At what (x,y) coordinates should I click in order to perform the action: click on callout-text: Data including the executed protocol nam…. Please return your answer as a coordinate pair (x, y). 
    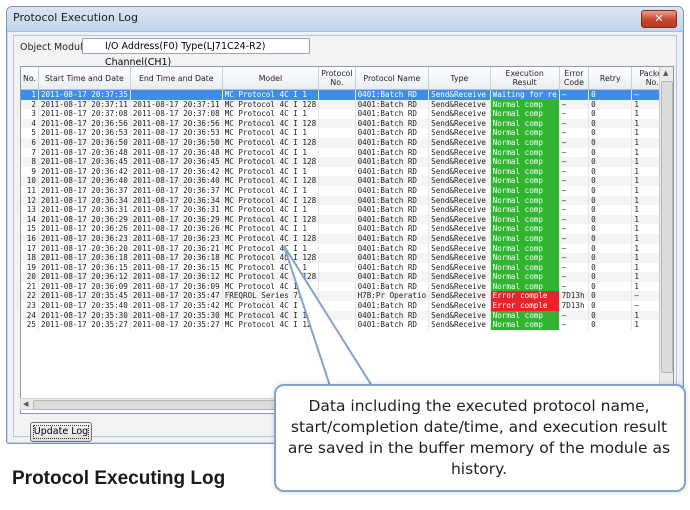
    Looking at the image, I should click on (479, 437).